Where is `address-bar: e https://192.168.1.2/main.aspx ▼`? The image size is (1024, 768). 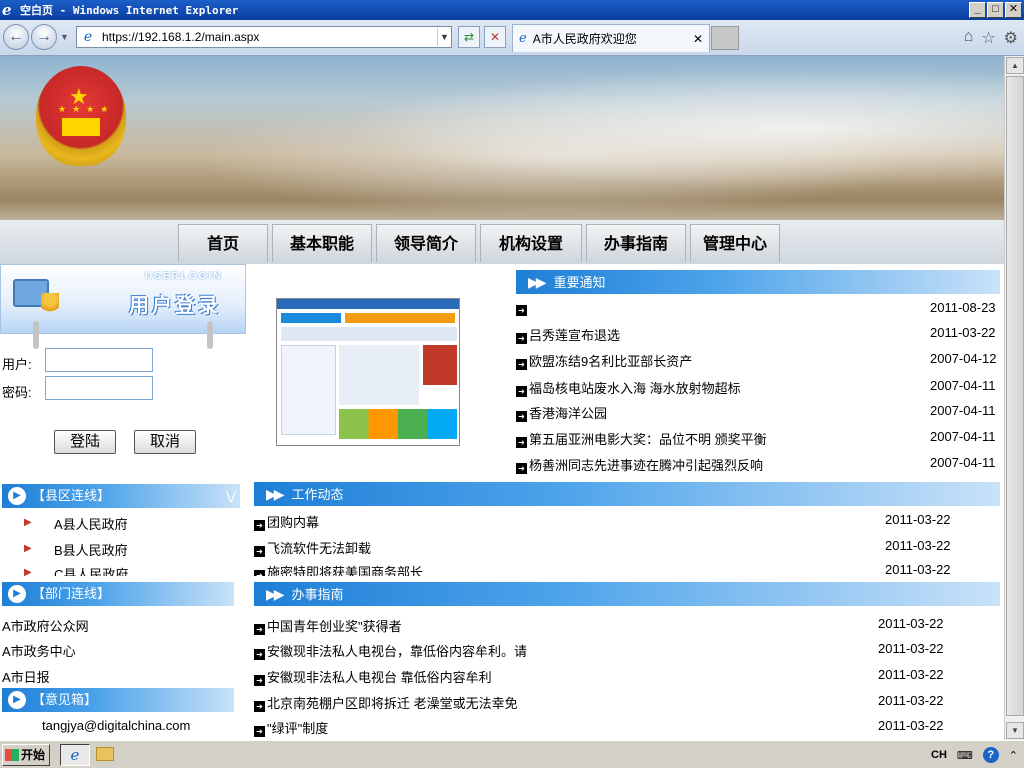
address-bar: e https://192.168.1.2/main.aspx ▼ is located at coordinates (264, 37).